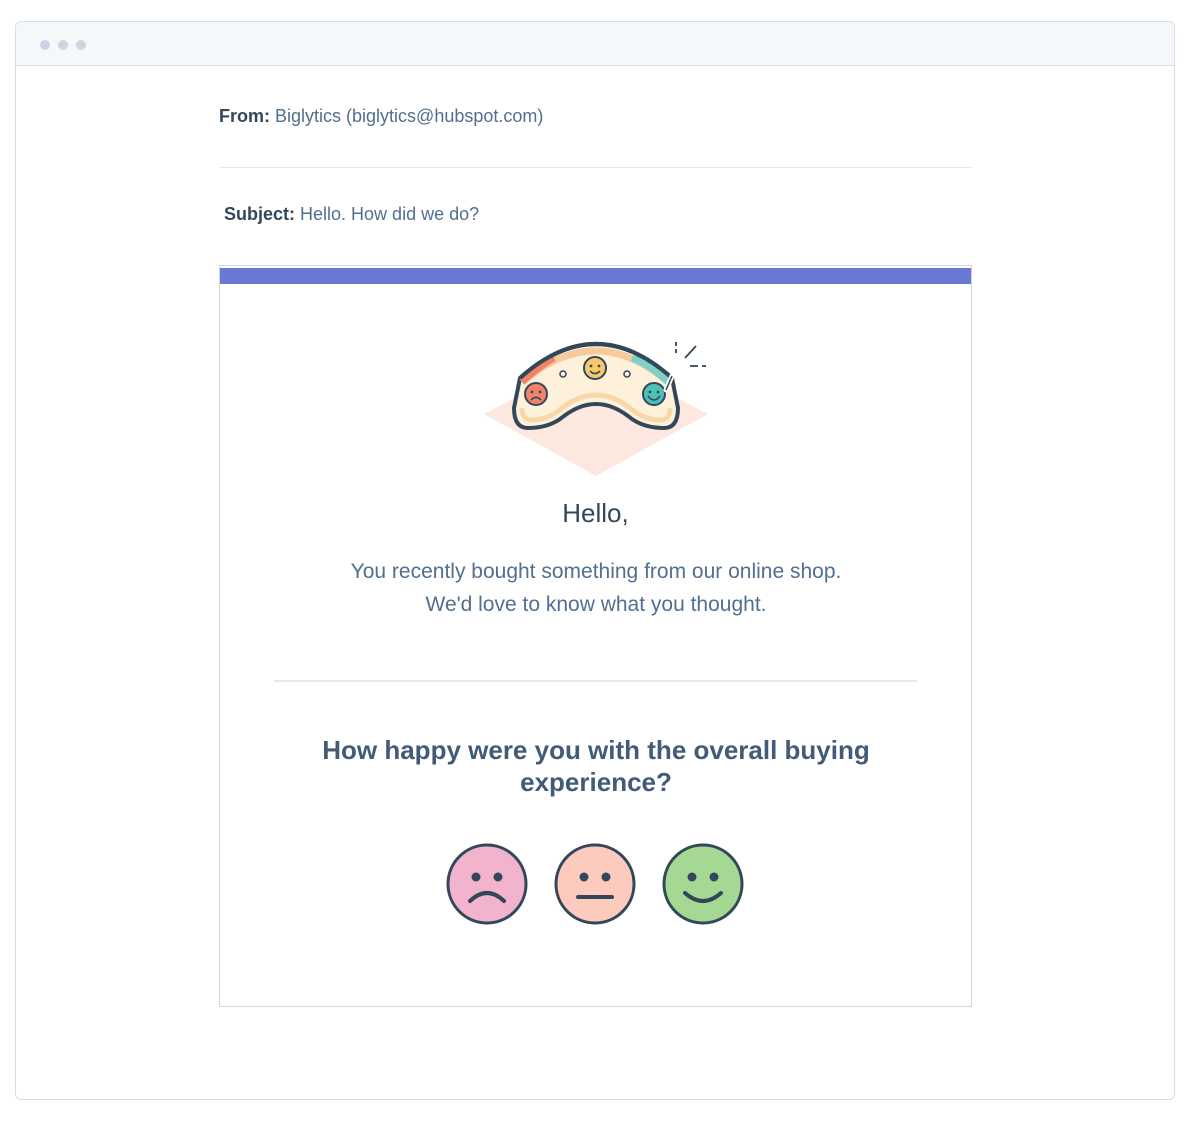 Image resolution: width=1197 pixels, height=1121 pixels. I want to click on happy-face-icon, so click(703, 884).